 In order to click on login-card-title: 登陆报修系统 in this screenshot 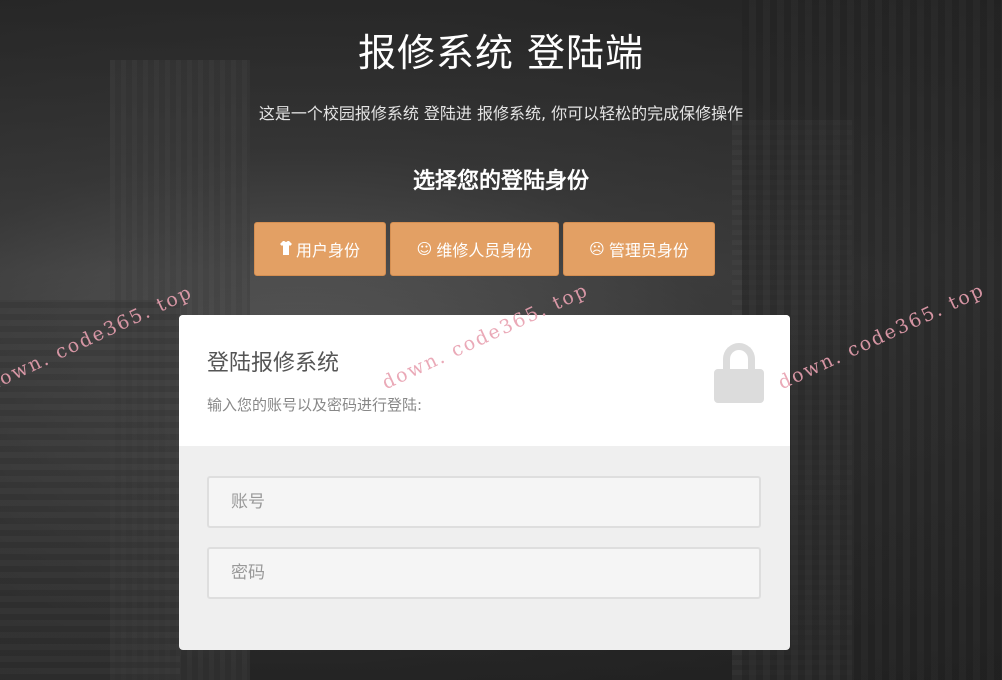, I will do `click(273, 363)`.